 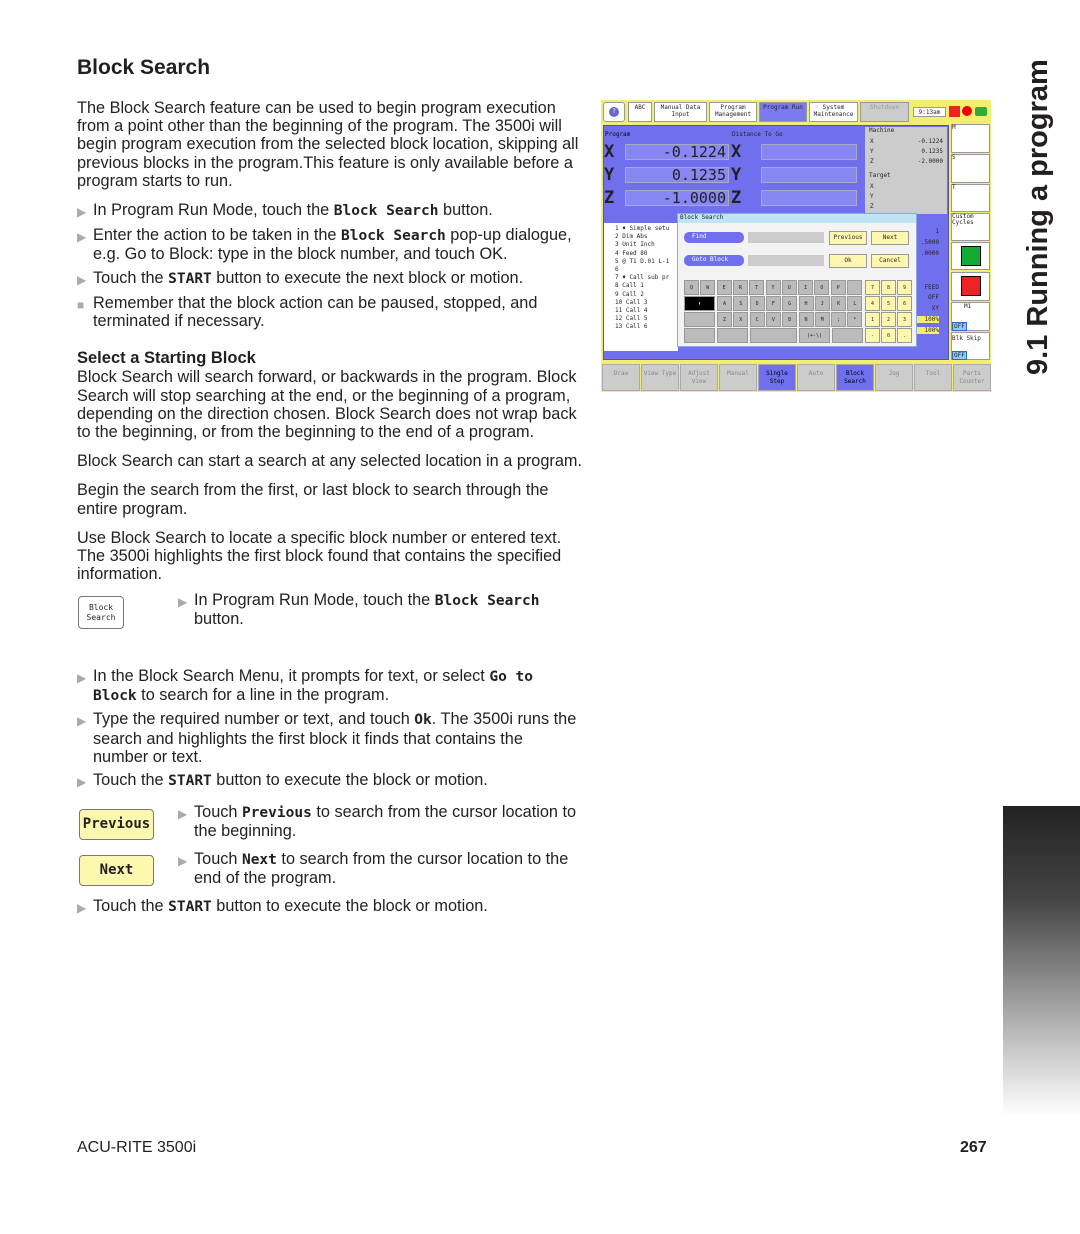 I want to click on numpad-key: 9, so click(x=904, y=287).